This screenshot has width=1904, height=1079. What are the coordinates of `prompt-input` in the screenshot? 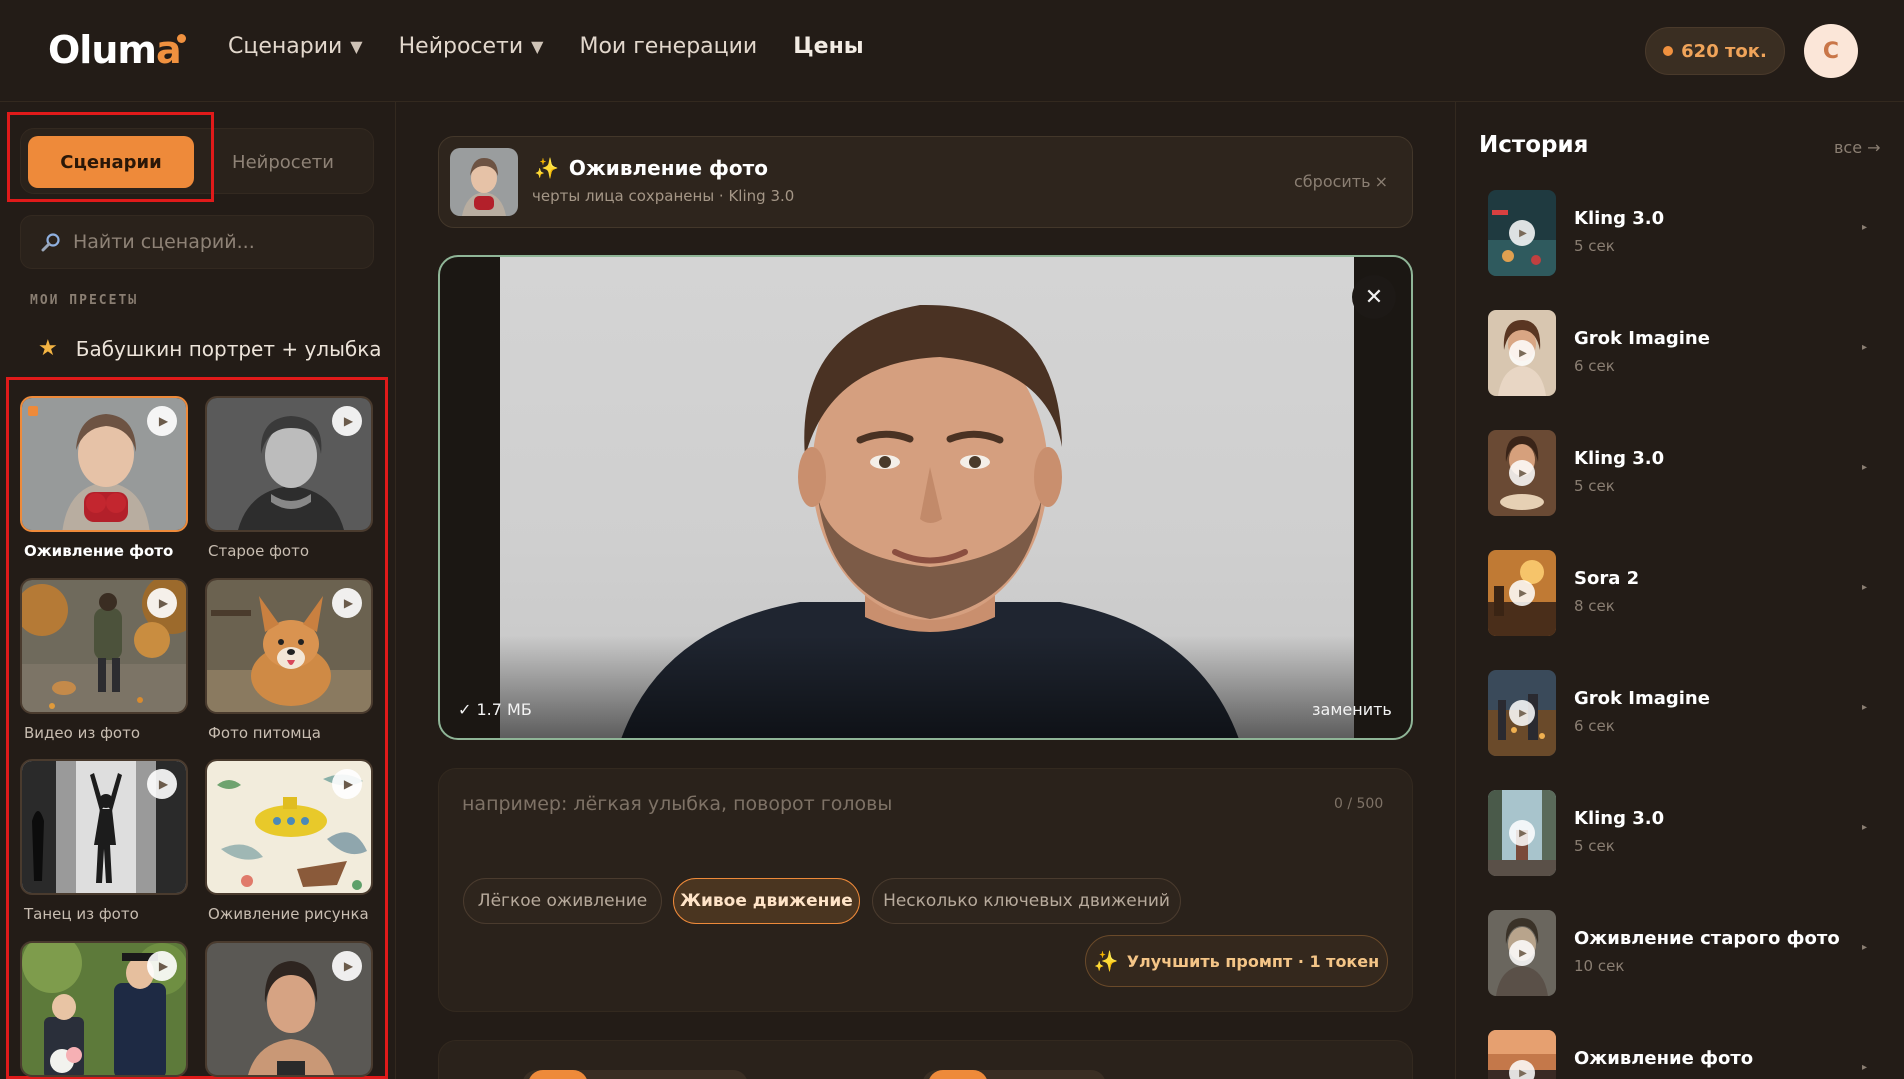 It's located at (892, 811).